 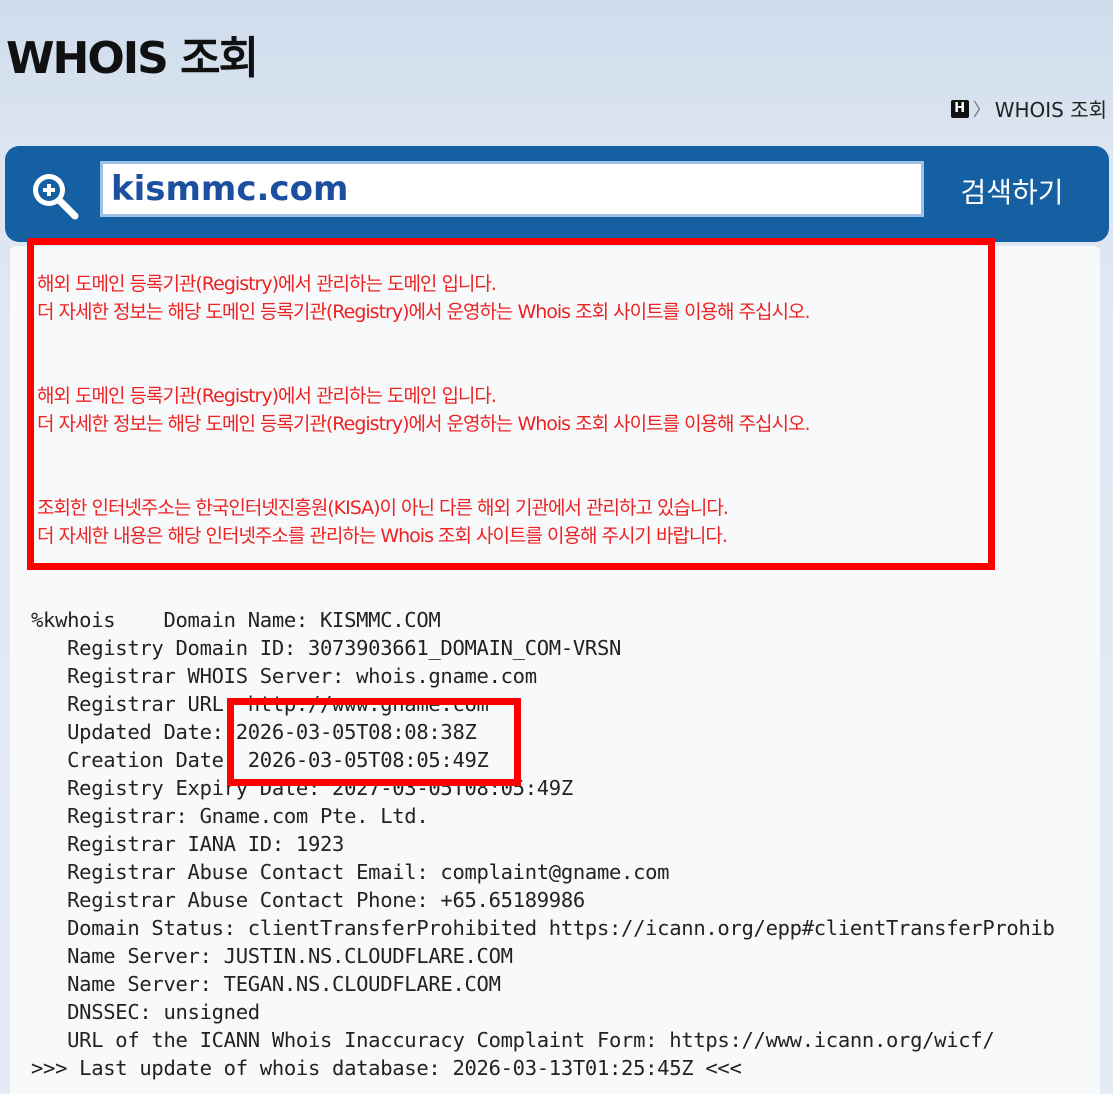 What do you see at coordinates (56, 197) in the screenshot?
I see `magnifier-plus-icon` at bounding box center [56, 197].